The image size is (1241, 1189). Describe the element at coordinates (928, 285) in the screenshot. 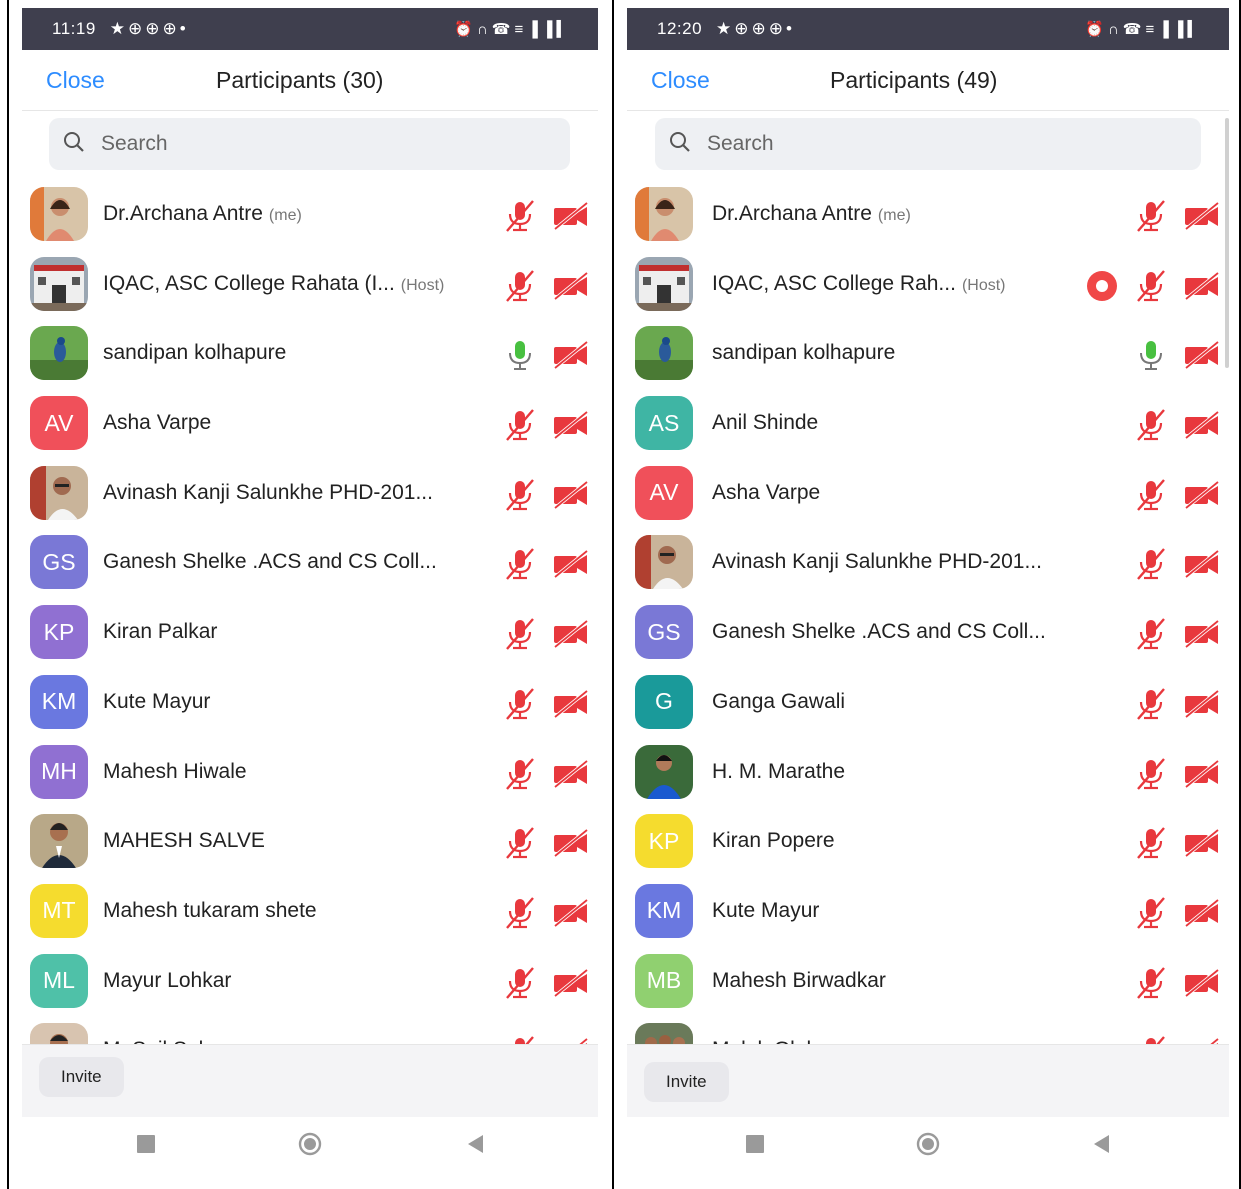

I see `participant-row: IQAC, ASC College Rah... (Host)` at that location.